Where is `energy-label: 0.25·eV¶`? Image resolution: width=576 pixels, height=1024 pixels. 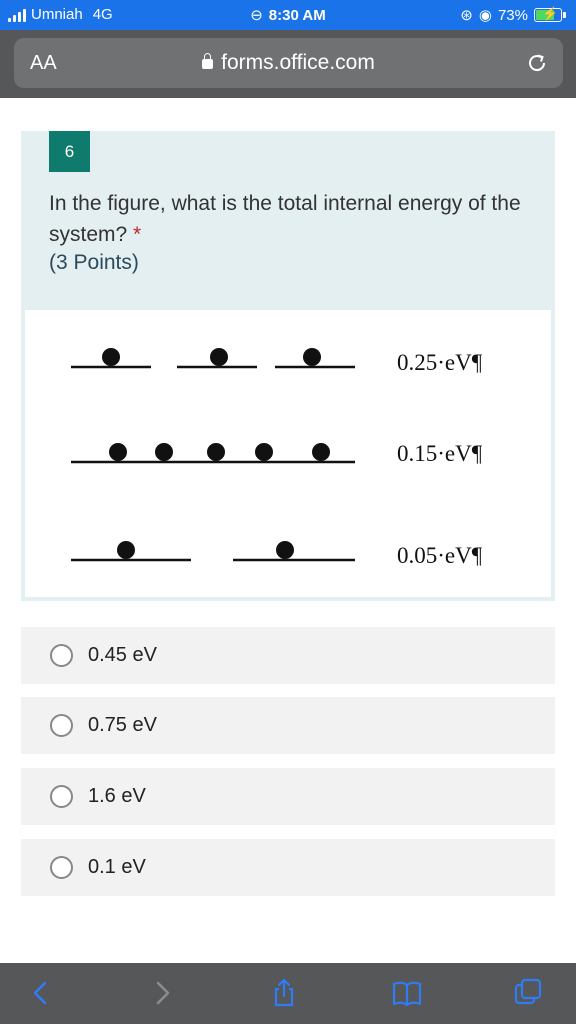
energy-label: 0.25·eV¶ is located at coordinates (440, 362).